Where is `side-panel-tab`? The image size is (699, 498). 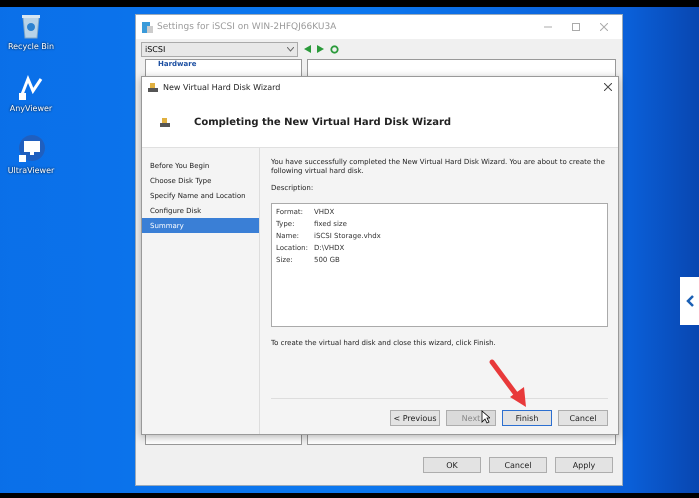
side-panel-tab is located at coordinates (689, 301).